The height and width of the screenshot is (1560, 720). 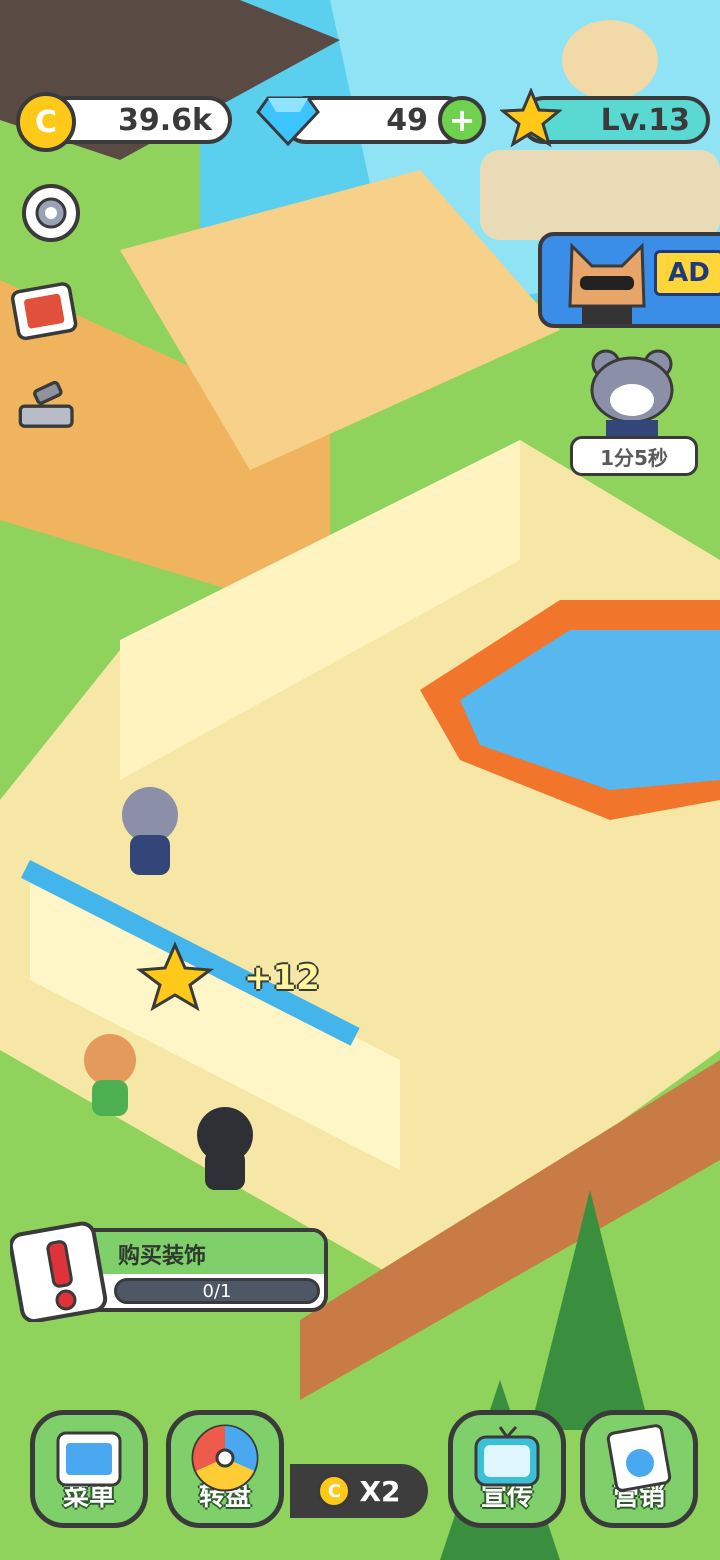 I want to click on add-icon: +, so click(x=462, y=120).